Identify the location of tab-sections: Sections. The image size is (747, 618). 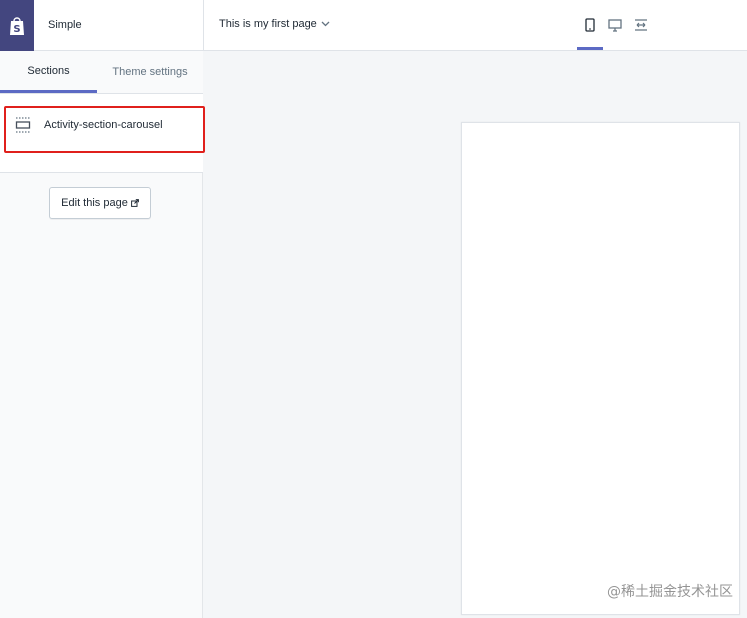
(48, 72).